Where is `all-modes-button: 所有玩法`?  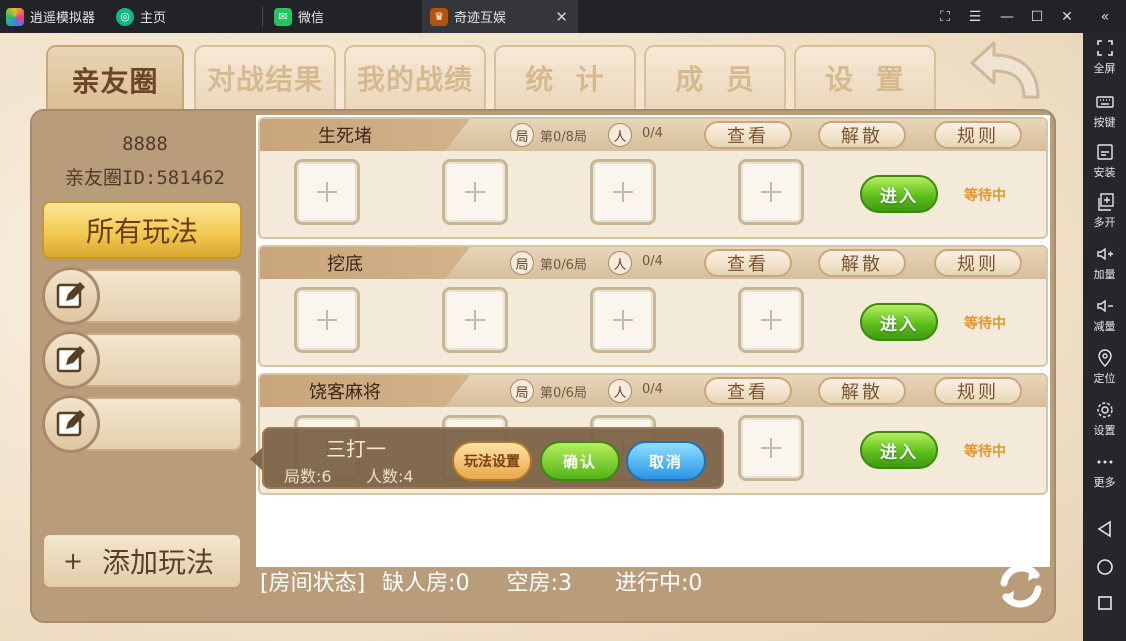
all-modes-button: 所有玩法 is located at coordinates (142, 230).